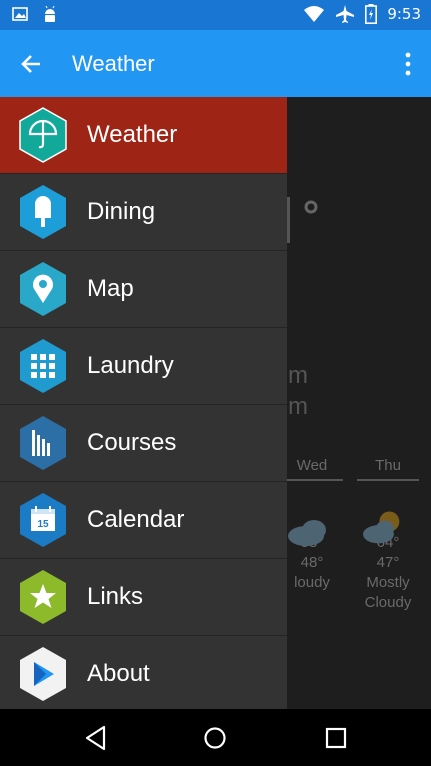 The height and width of the screenshot is (766, 431). Describe the element at coordinates (132, 134) in the screenshot. I see `drawer-item-label: Weather` at that location.